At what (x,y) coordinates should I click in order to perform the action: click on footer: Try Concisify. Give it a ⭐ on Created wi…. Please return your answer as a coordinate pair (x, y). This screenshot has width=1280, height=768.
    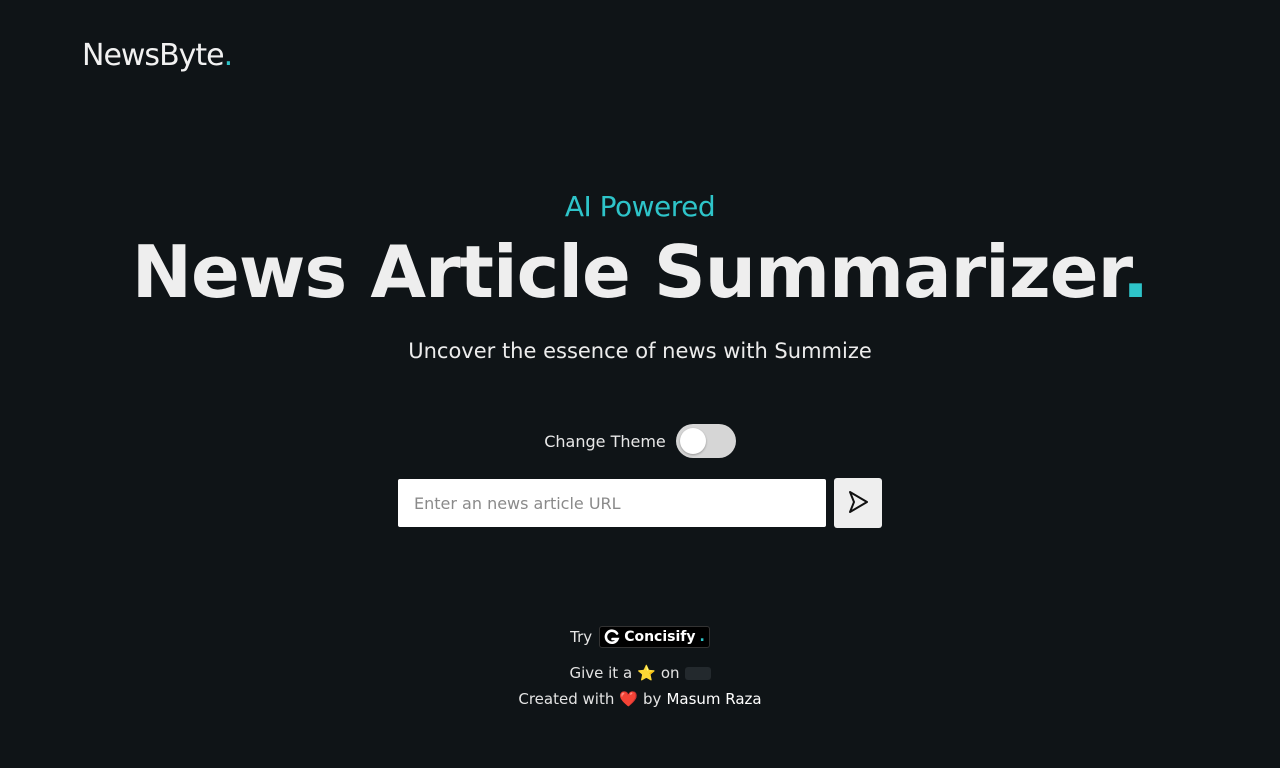
    Looking at the image, I should click on (640, 667).